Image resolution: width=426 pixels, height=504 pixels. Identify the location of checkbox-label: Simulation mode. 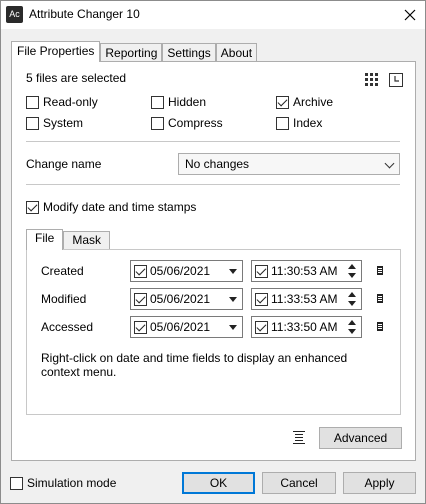
(72, 483).